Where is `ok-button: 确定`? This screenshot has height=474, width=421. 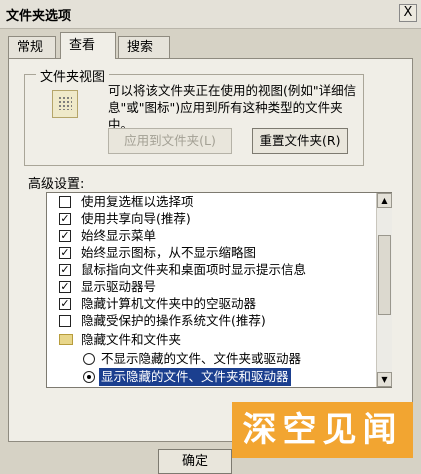 ok-button: 确定 is located at coordinates (195, 461).